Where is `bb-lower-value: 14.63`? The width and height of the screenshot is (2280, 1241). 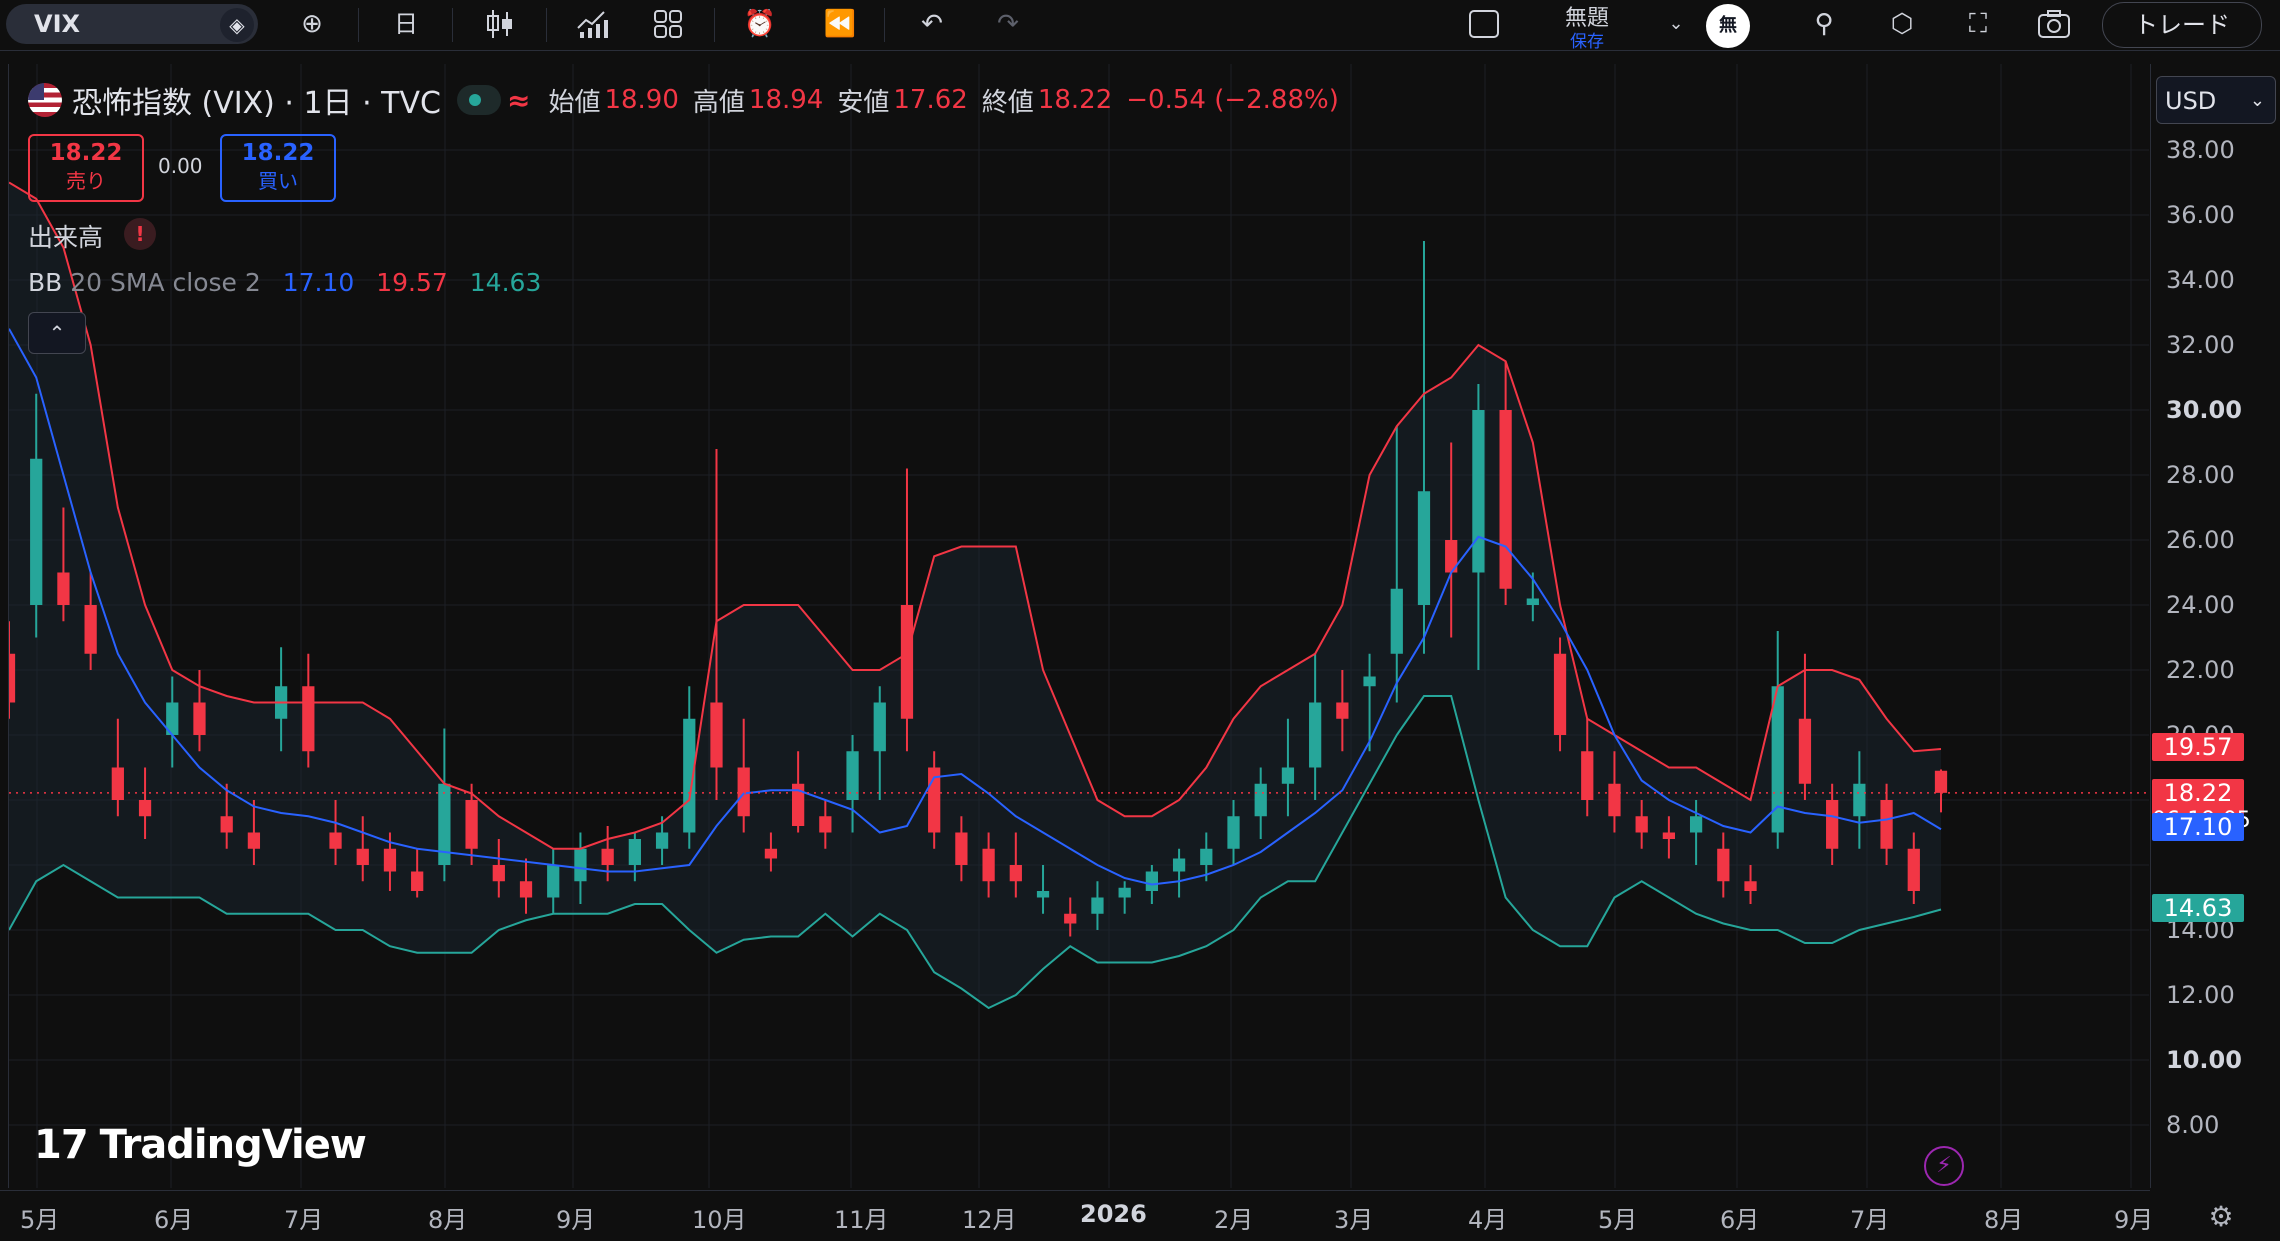
bb-lower-value: 14.63 is located at coordinates (505, 282).